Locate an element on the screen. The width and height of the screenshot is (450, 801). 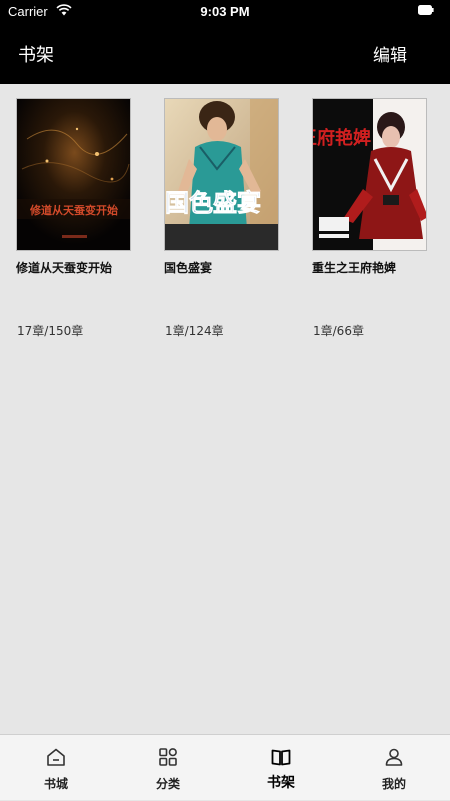
book-progress: 1章/124章 is located at coordinates (194, 331).